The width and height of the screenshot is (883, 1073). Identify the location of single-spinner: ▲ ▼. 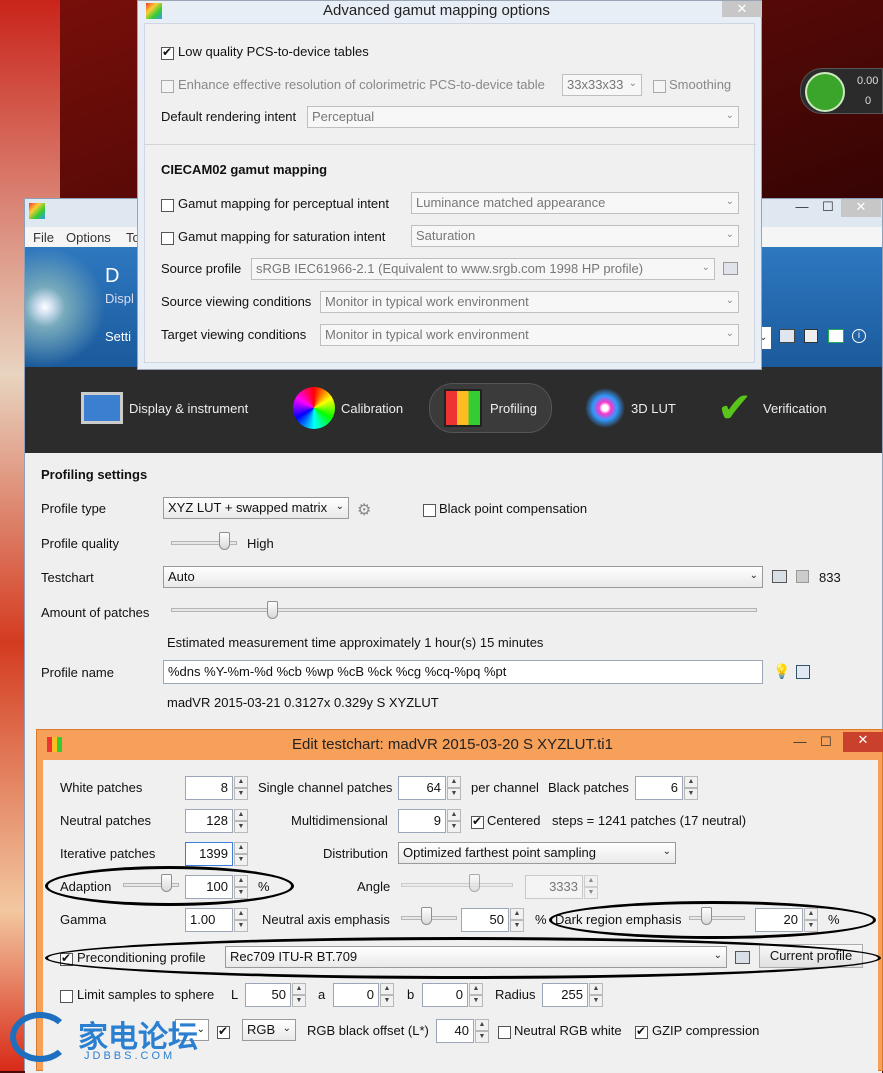
(454, 788).